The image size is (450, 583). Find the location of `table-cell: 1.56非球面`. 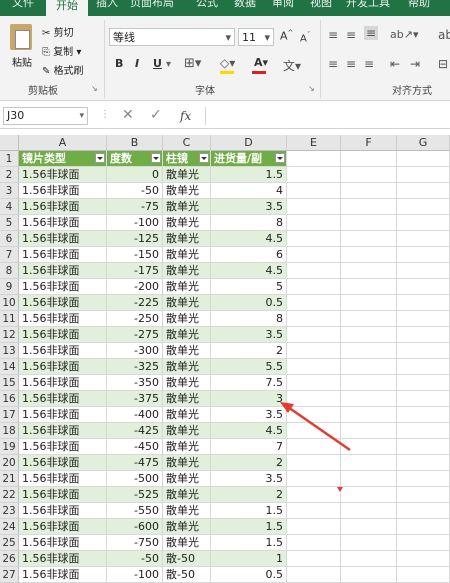

table-cell: 1.56非球面 is located at coordinates (63, 575).